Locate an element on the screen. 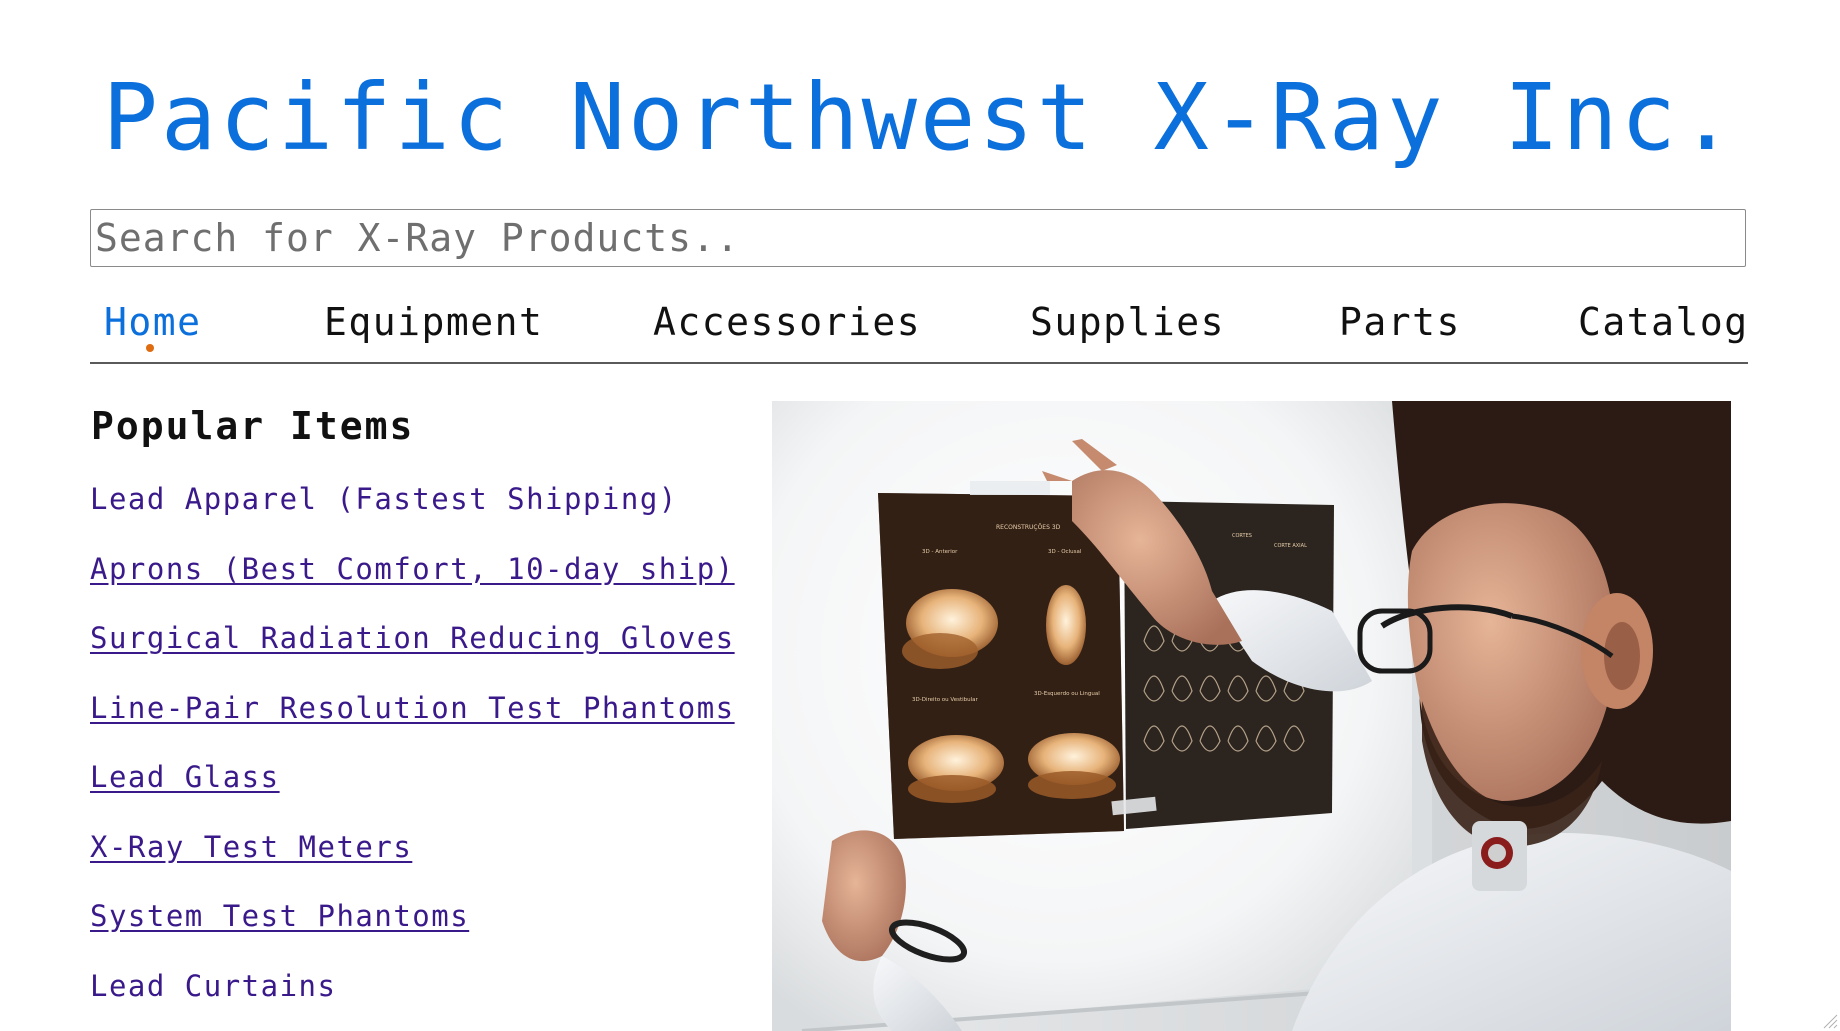  popular-item-link: Line-Pair Resolution Test Phantoms is located at coordinates (412, 708).